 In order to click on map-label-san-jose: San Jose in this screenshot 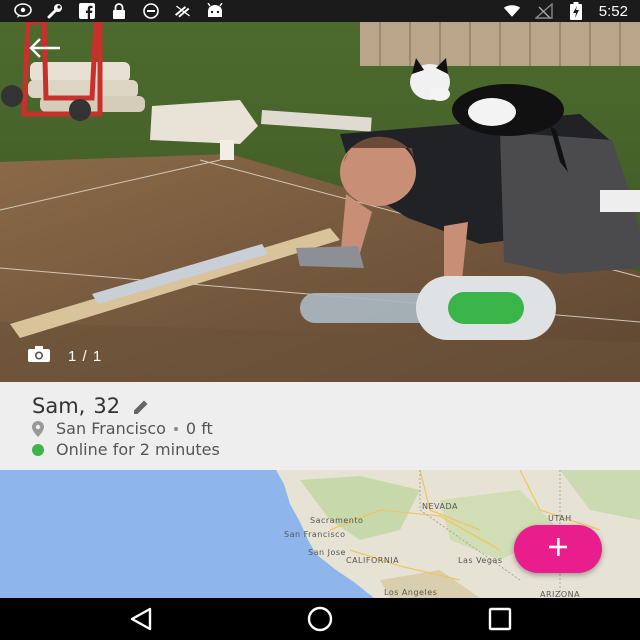, I will do `click(327, 552)`.